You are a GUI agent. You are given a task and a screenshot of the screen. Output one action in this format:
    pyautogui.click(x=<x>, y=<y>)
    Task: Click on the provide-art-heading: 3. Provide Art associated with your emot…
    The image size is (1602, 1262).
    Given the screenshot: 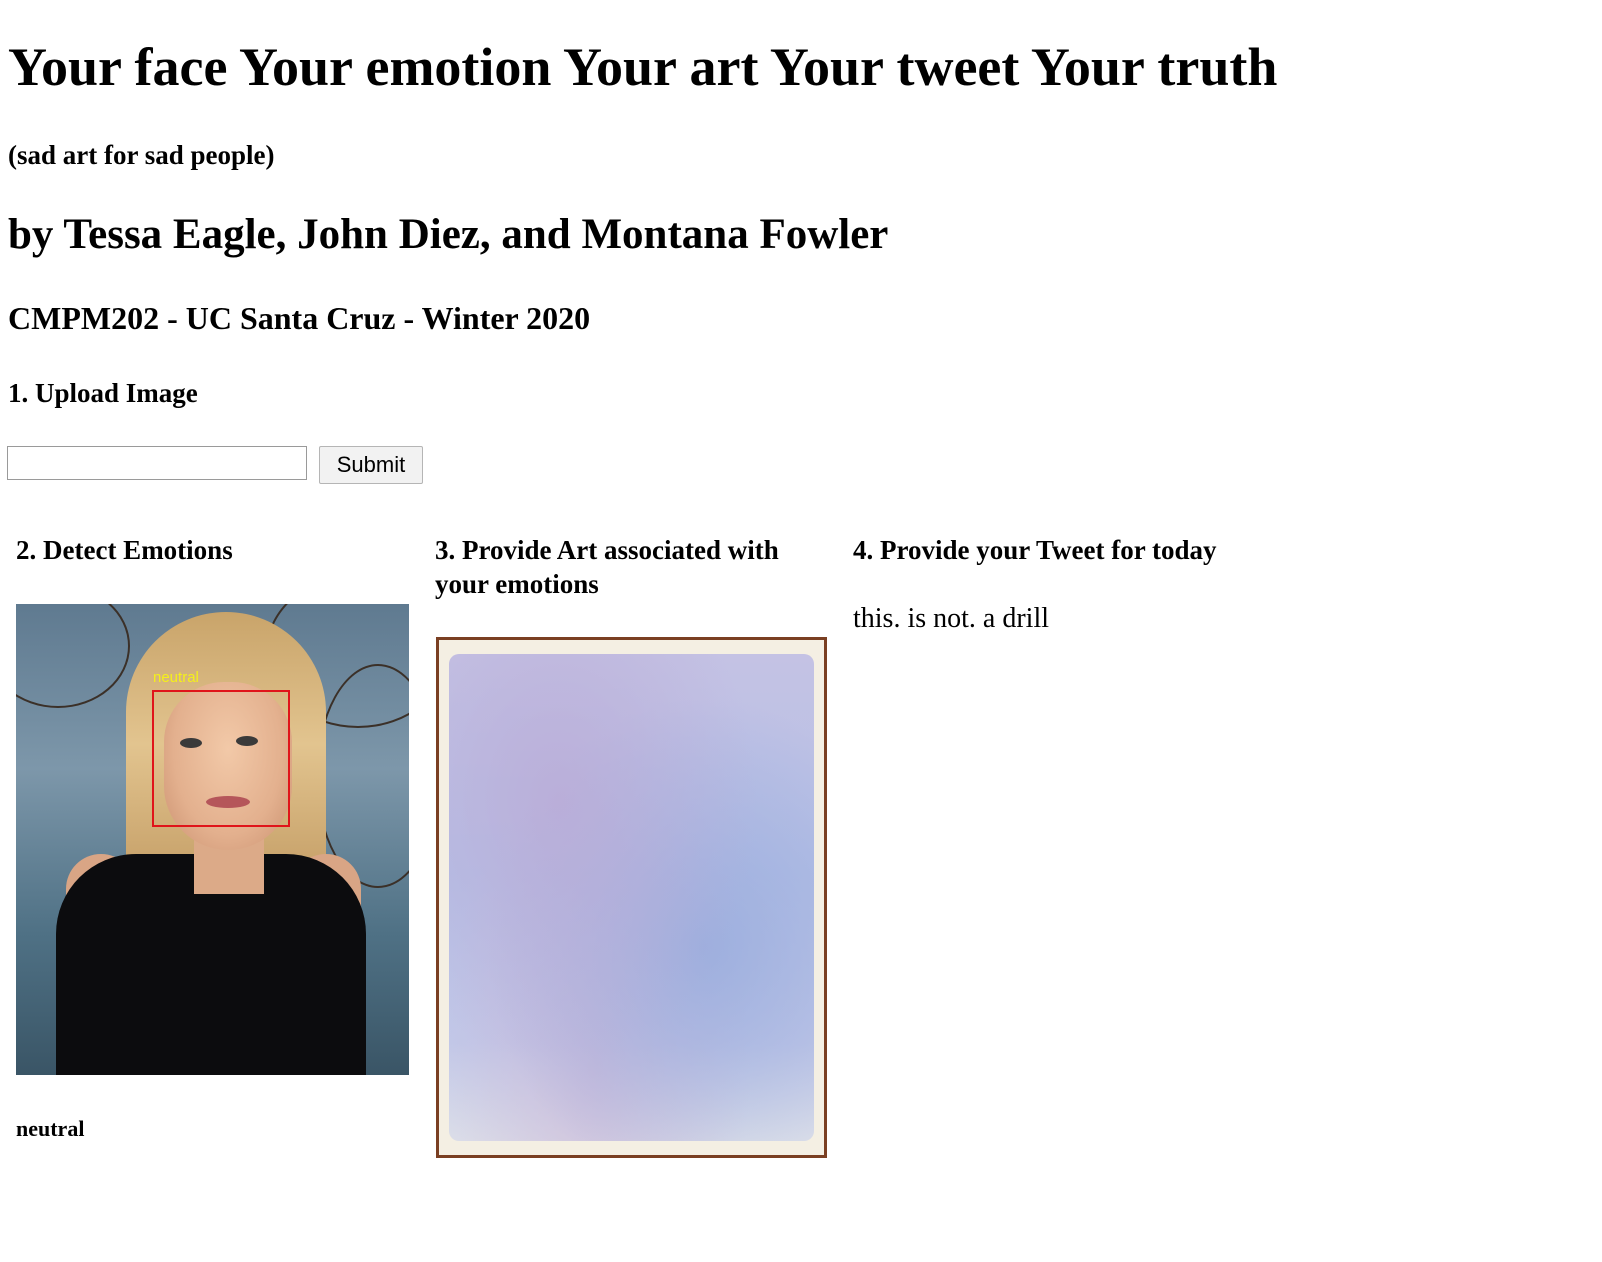 What is the action you would take?
    pyautogui.click(x=607, y=567)
    